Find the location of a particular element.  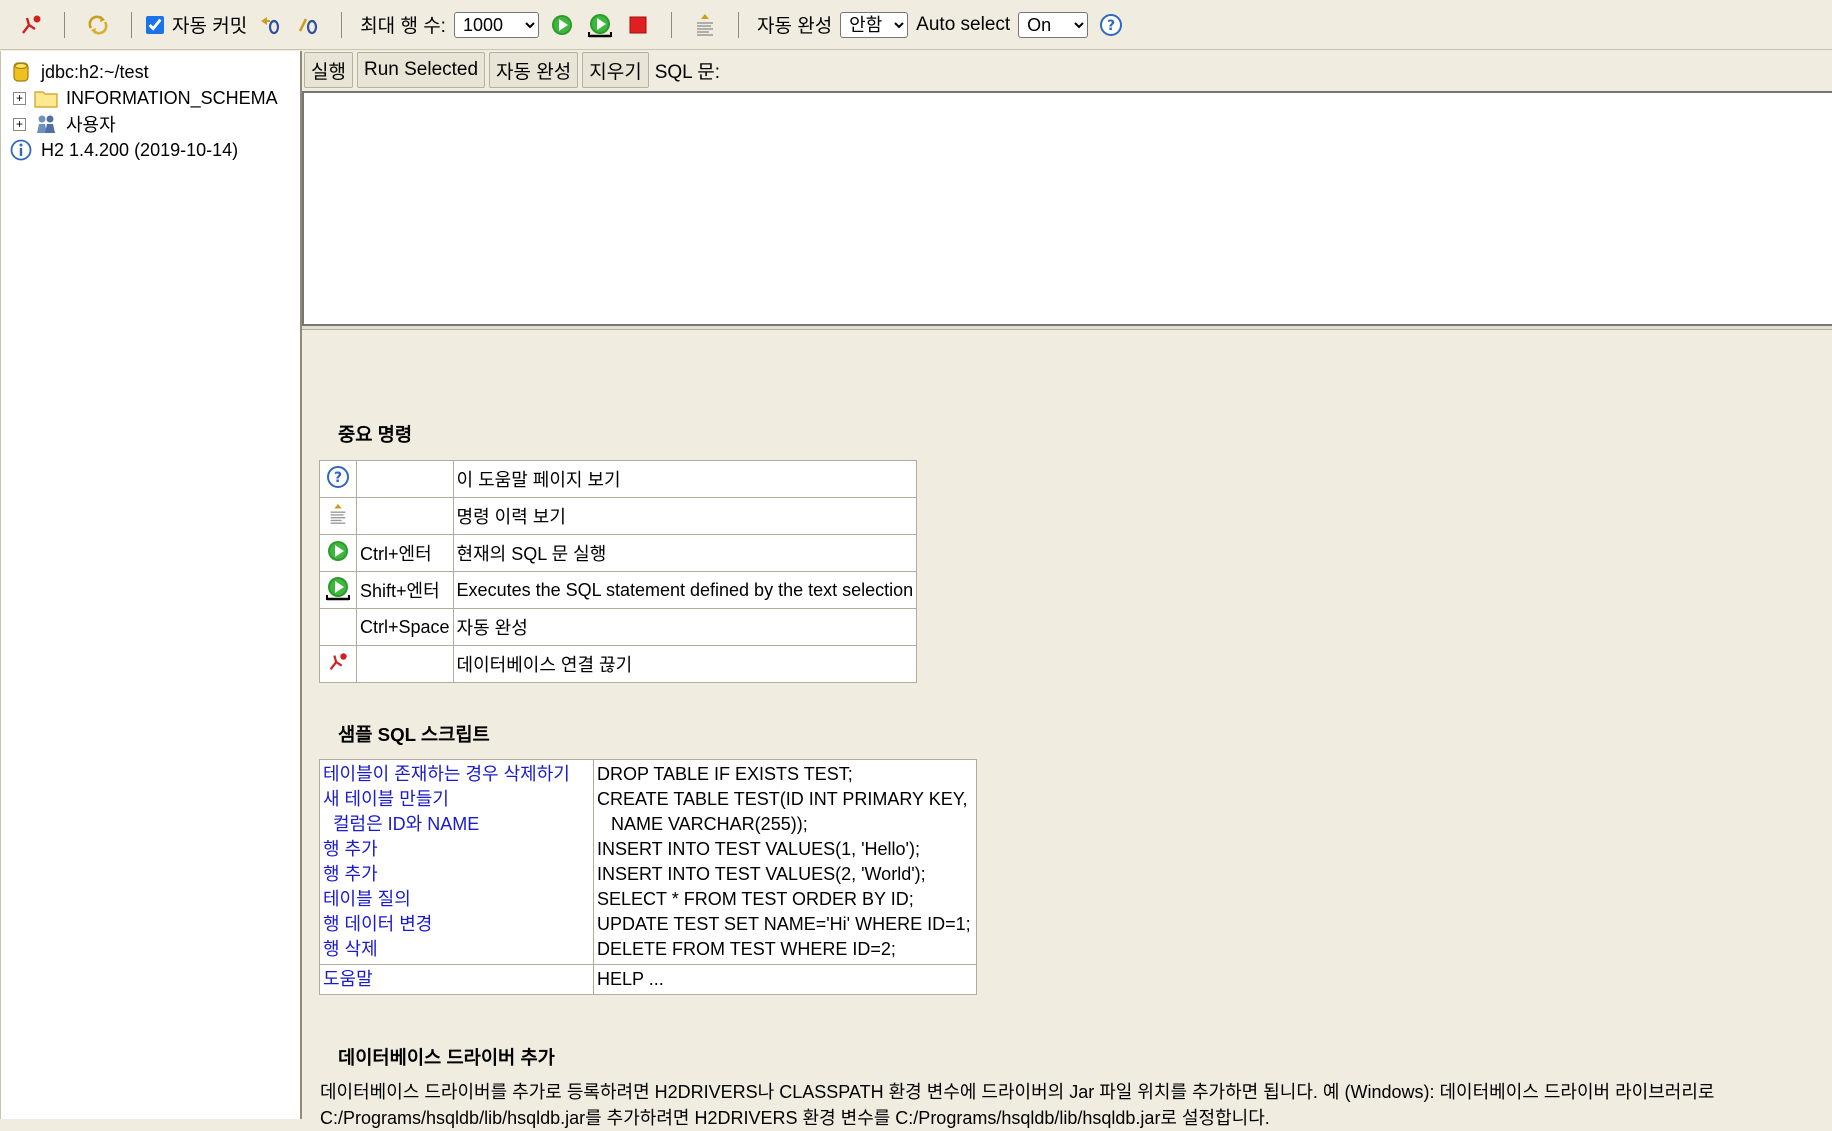

sample-sql: DROP TABLE IF EXISTS TEST; is located at coordinates (725, 774).